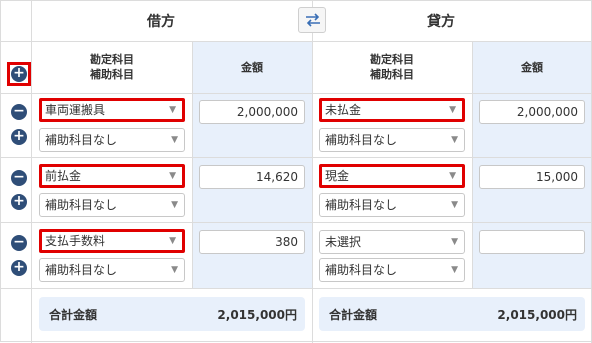  I want to click on credit-amount-header: 金額, so click(532, 67).